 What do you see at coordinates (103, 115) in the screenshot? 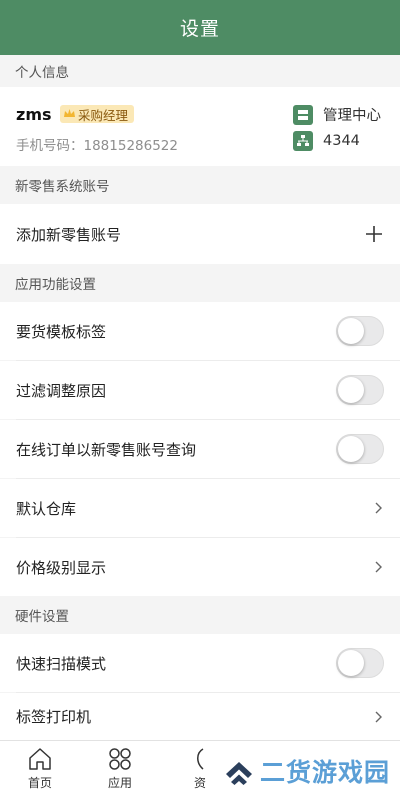
I see `role-label: 采购经理` at bounding box center [103, 115].